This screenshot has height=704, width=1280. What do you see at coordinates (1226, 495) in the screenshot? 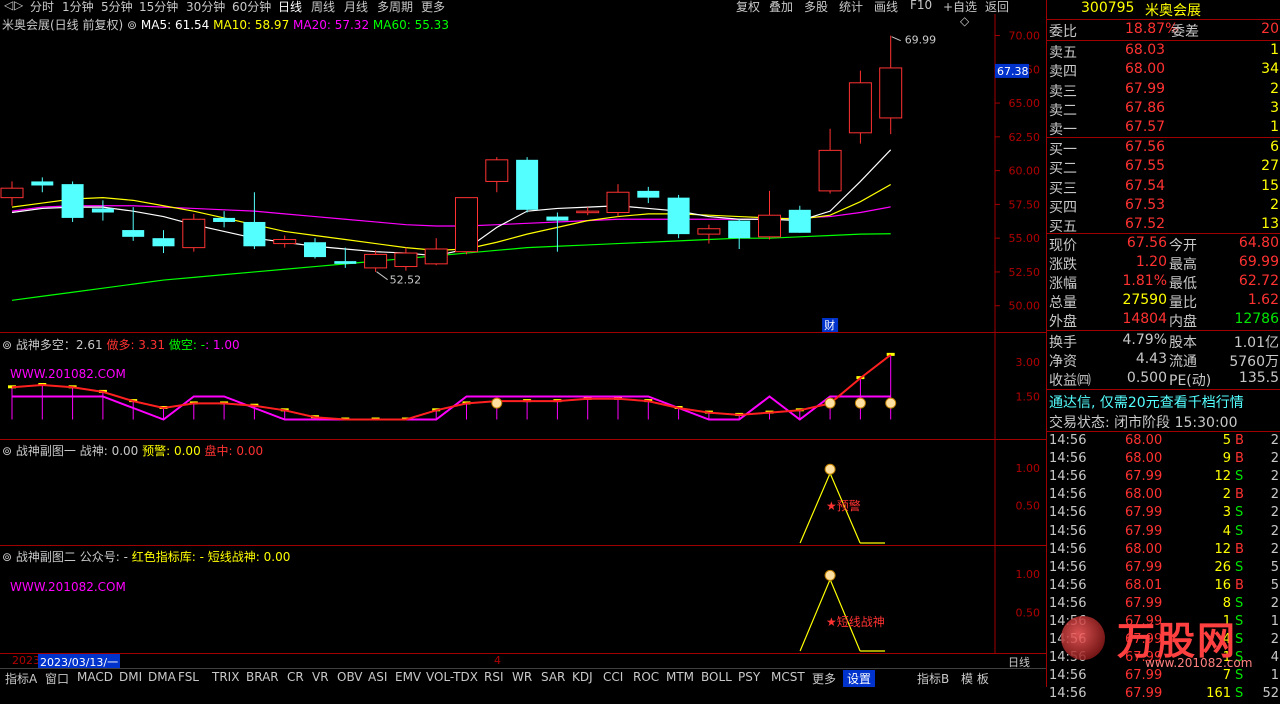
I see `tick-volume: 2` at bounding box center [1226, 495].